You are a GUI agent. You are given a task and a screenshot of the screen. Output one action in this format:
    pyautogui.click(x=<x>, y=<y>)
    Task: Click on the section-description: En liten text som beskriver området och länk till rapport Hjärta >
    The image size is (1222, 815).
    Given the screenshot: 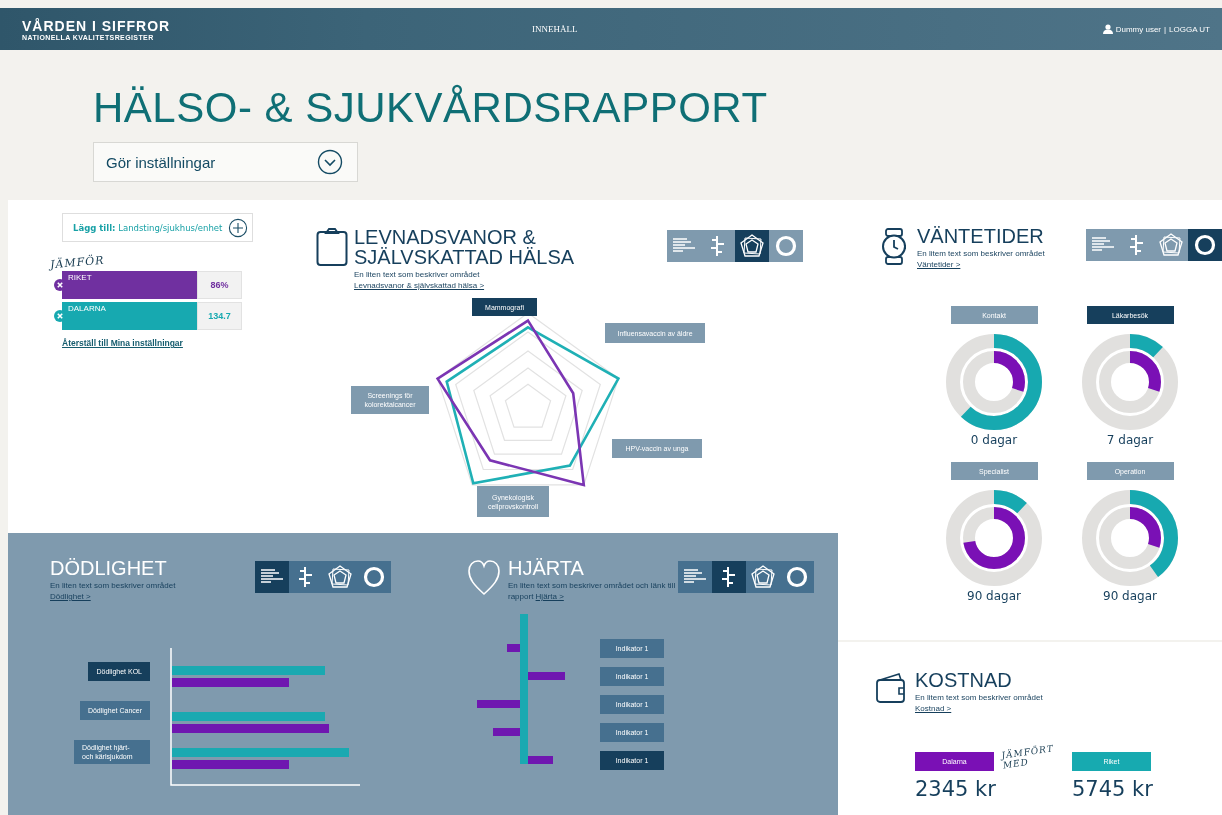 What is the action you would take?
    pyautogui.click(x=592, y=591)
    